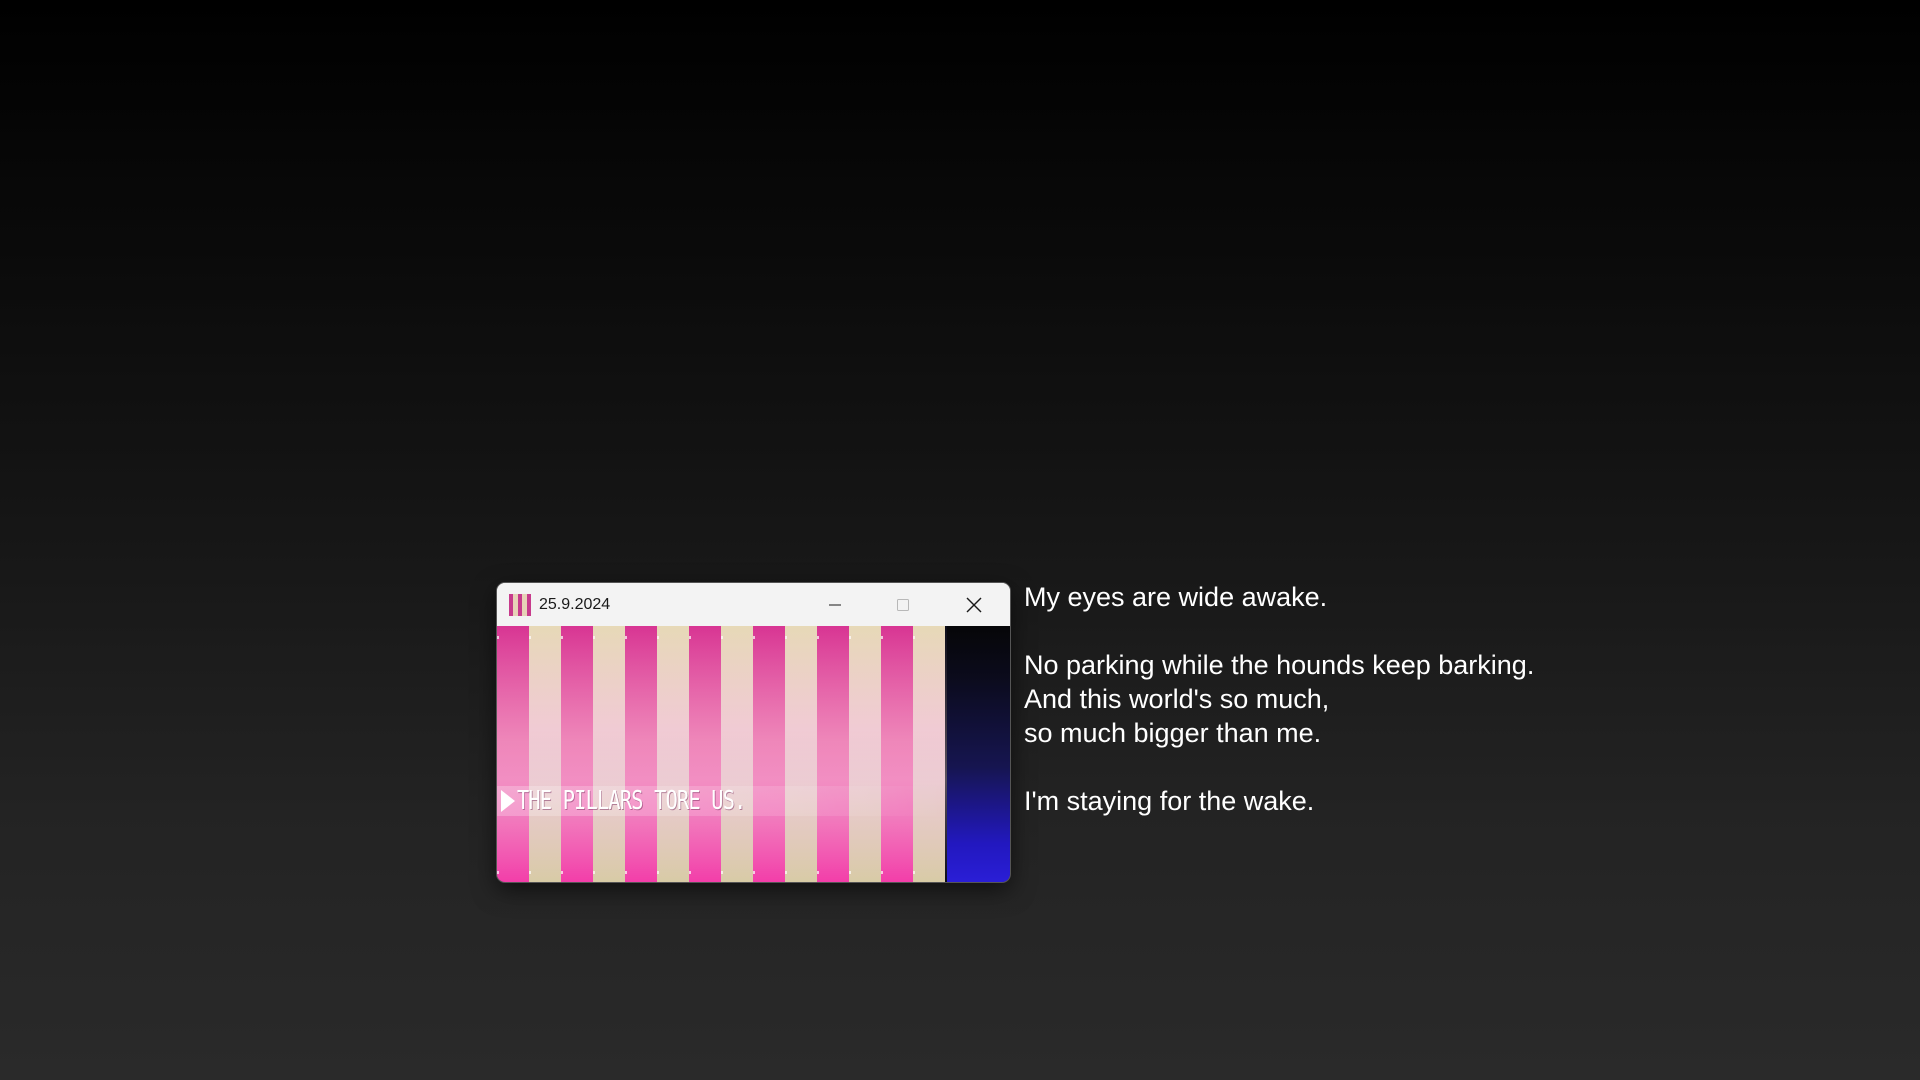 This screenshot has height=1080, width=1920. I want to click on text-banner: THE PILLARS TORE US., so click(722, 801).